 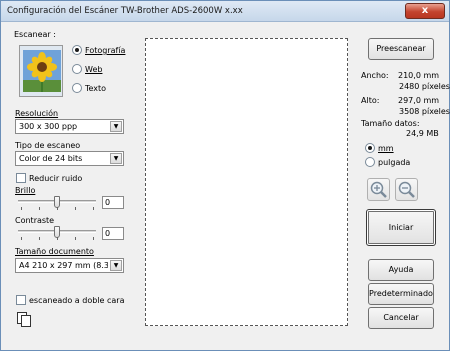 I want to click on cancel-button: Cancelar, so click(x=401, y=318).